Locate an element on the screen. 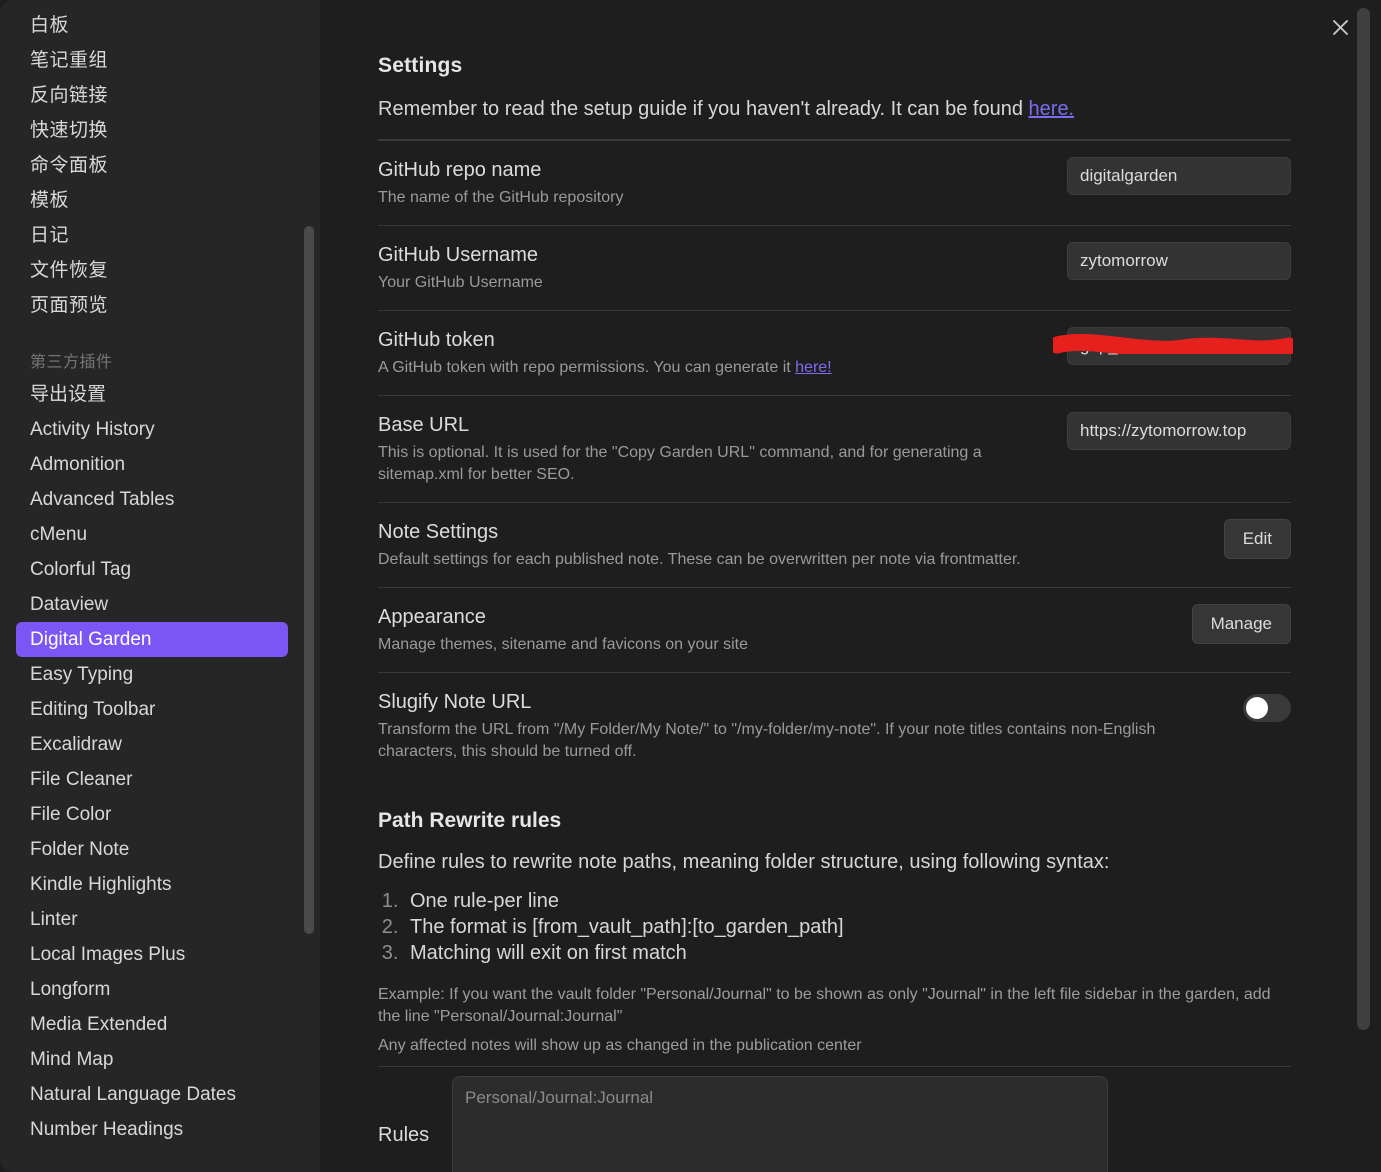 The image size is (1381, 1172). sidebar-item-natural-language-dates: Natural Language Dates is located at coordinates (152, 1094).